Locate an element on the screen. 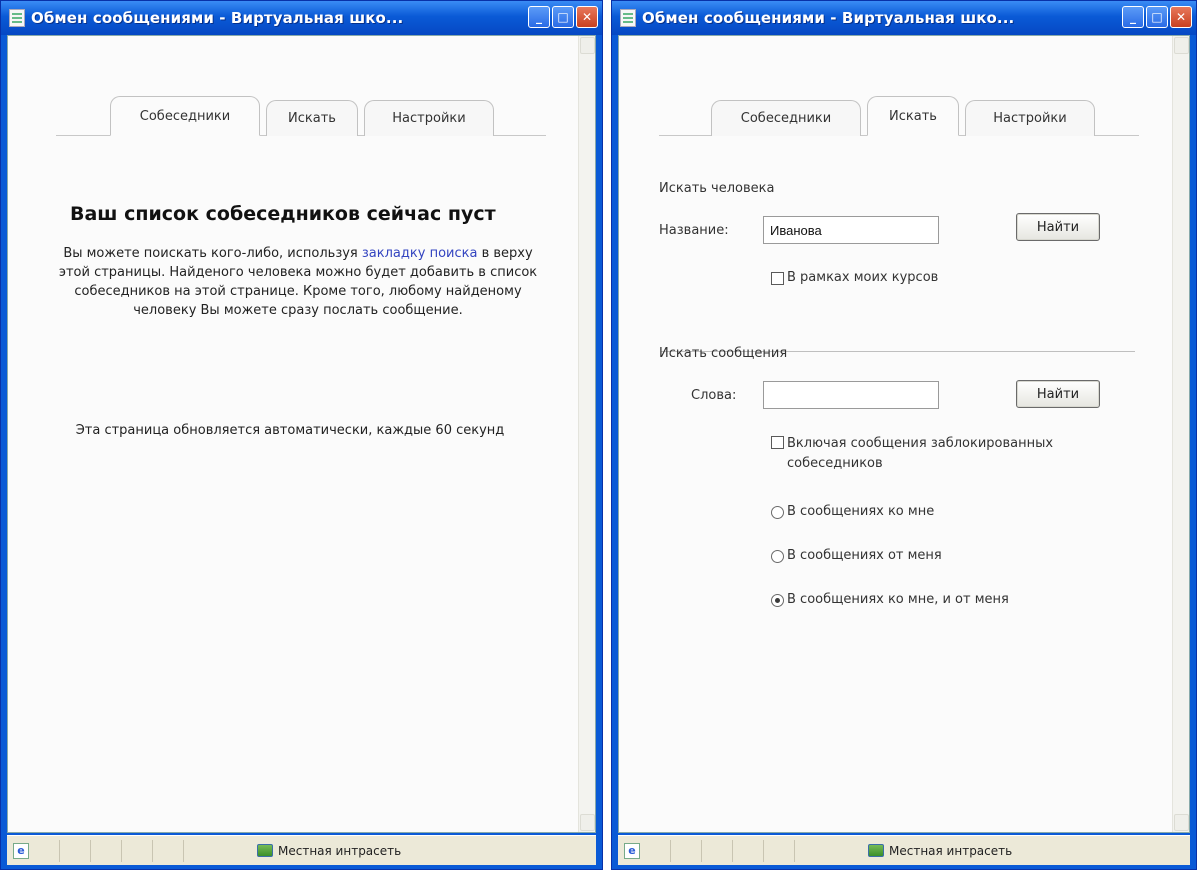  from-me-radio is located at coordinates (777, 556).